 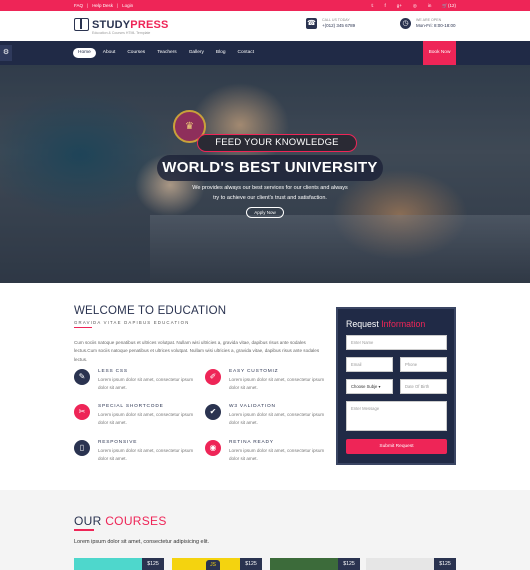 What do you see at coordinates (130, 24) in the screenshot?
I see `logo-text: STUDYPRESS` at bounding box center [130, 24].